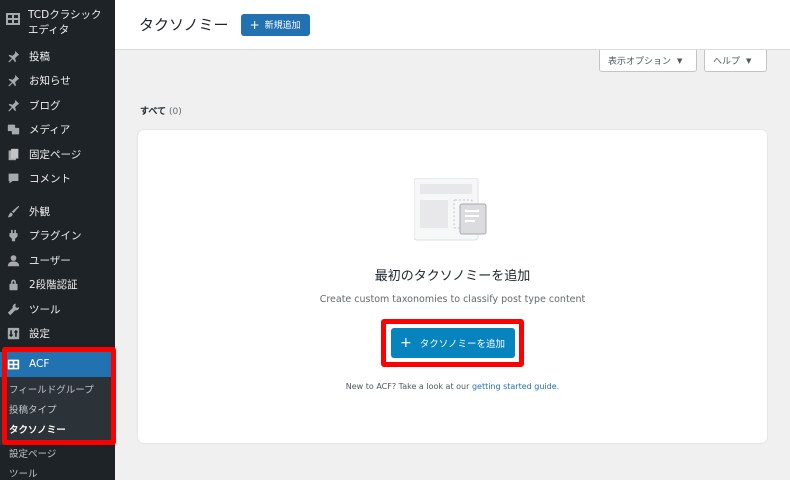 This screenshot has height=480, width=790. I want to click on sidebar-item-label: 2段階認証, so click(53, 285).